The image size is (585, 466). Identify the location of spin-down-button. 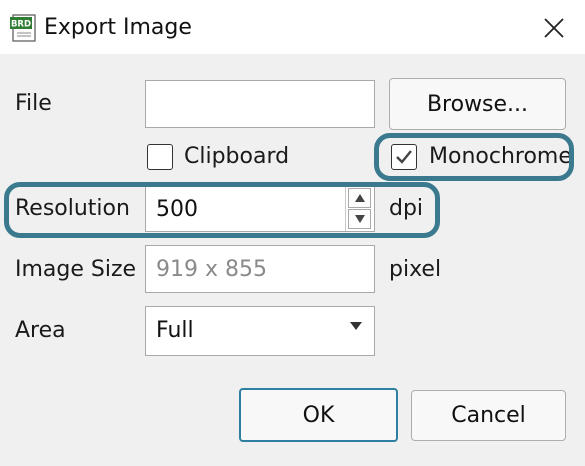
(359, 219).